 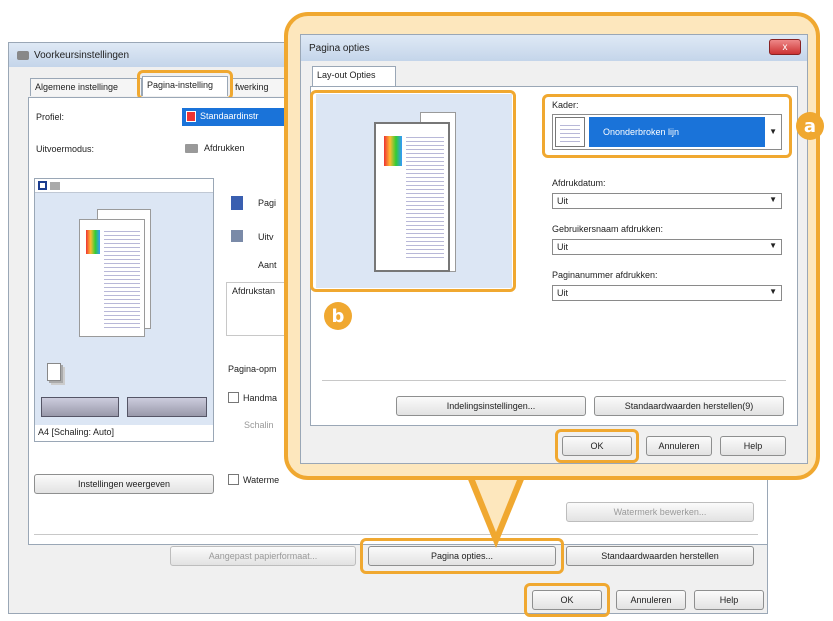 What do you see at coordinates (753, 446) in the screenshot?
I see `dialog-help-button: Help` at bounding box center [753, 446].